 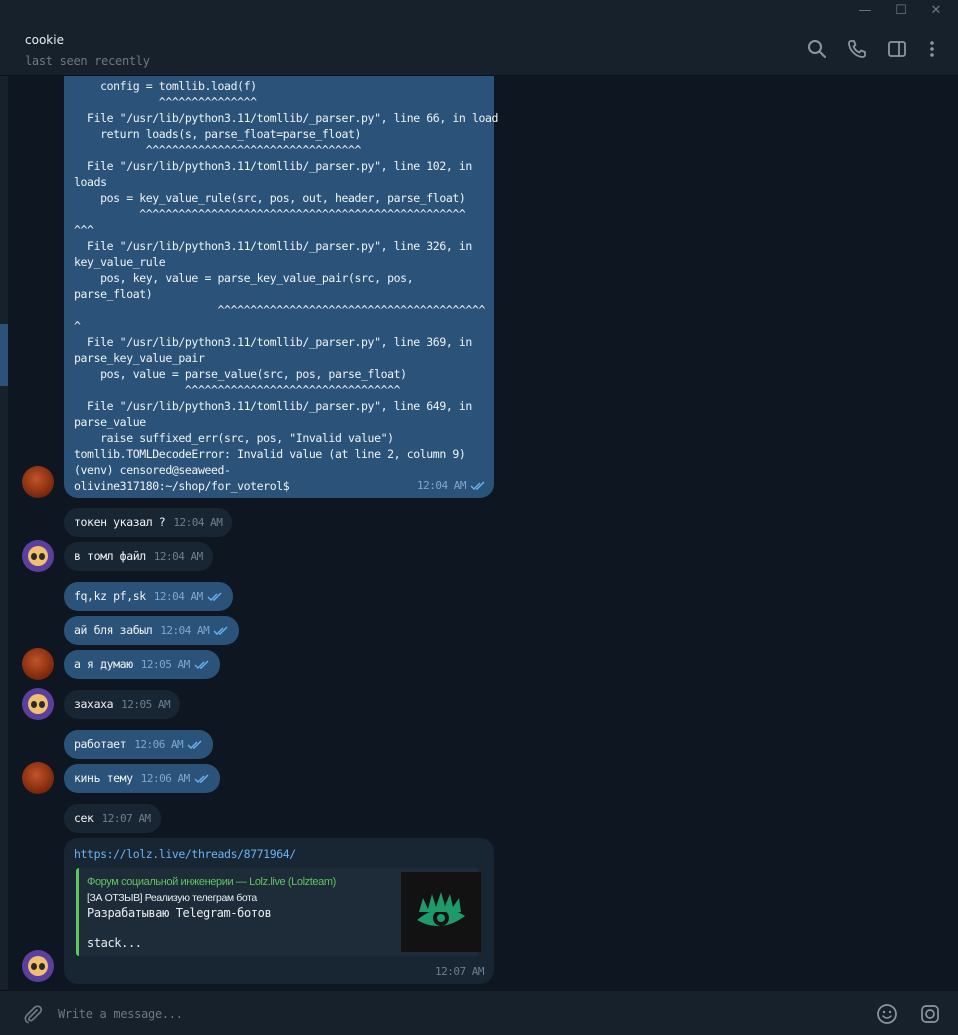 What do you see at coordinates (110, 596) in the screenshot?
I see `message-text: fq,kz pf,sk` at bounding box center [110, 596].